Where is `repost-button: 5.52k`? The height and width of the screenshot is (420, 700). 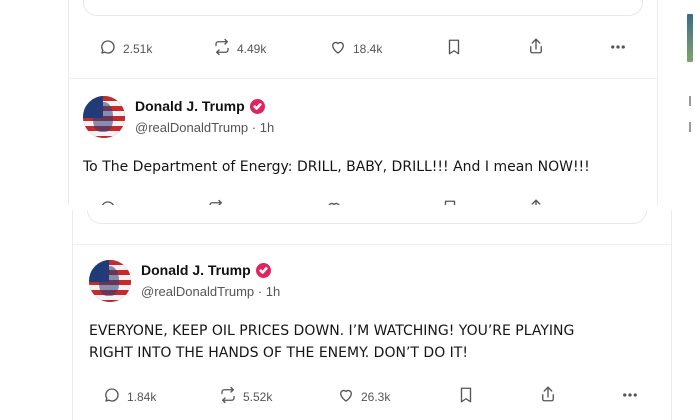 repost-button: 5.52k is located at coordinates (245, 396).